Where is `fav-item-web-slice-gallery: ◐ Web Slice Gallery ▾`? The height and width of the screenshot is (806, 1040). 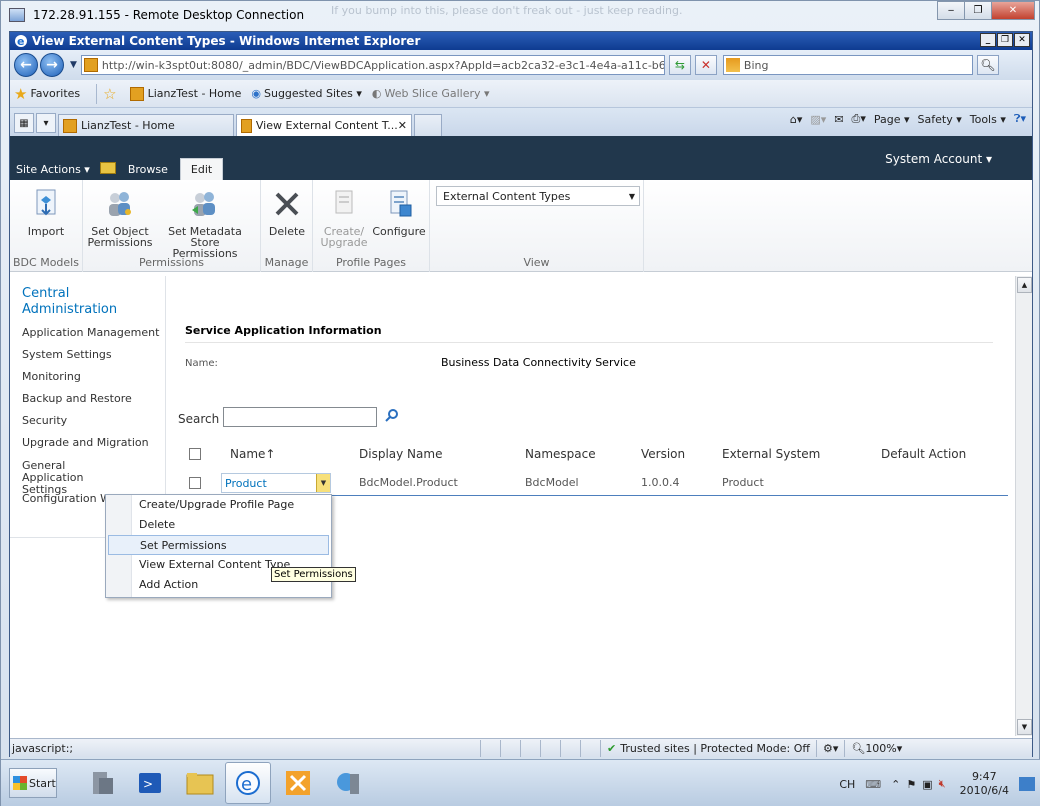
fav-item-web-slice-gallery: ◐ Web Slice Gallery ▾ is located at coordinates (431, 93).